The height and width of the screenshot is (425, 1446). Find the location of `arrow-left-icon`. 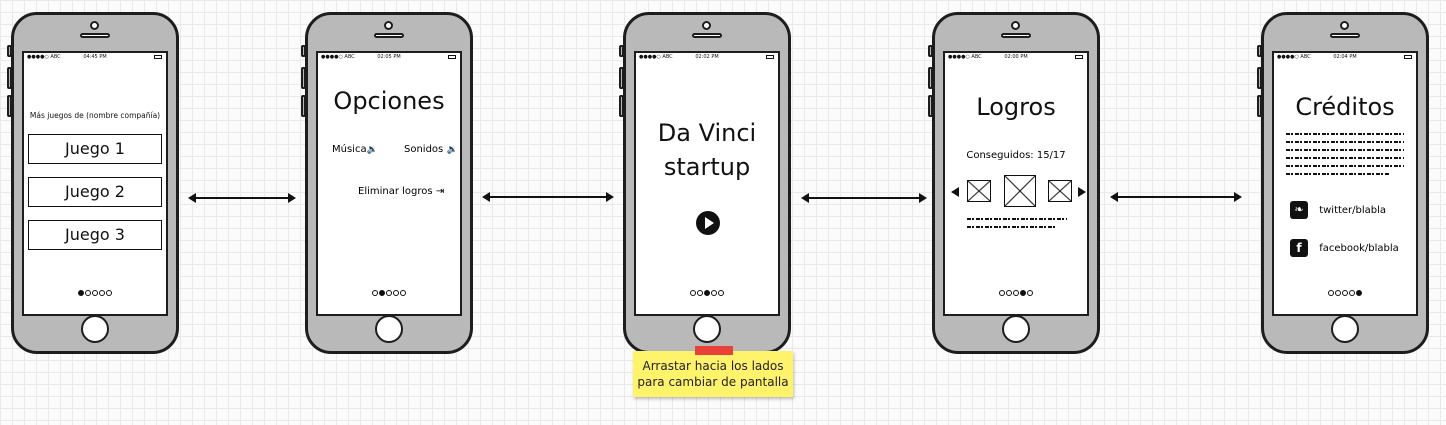

arrow-left-icon is located at coordinates (955, 192).